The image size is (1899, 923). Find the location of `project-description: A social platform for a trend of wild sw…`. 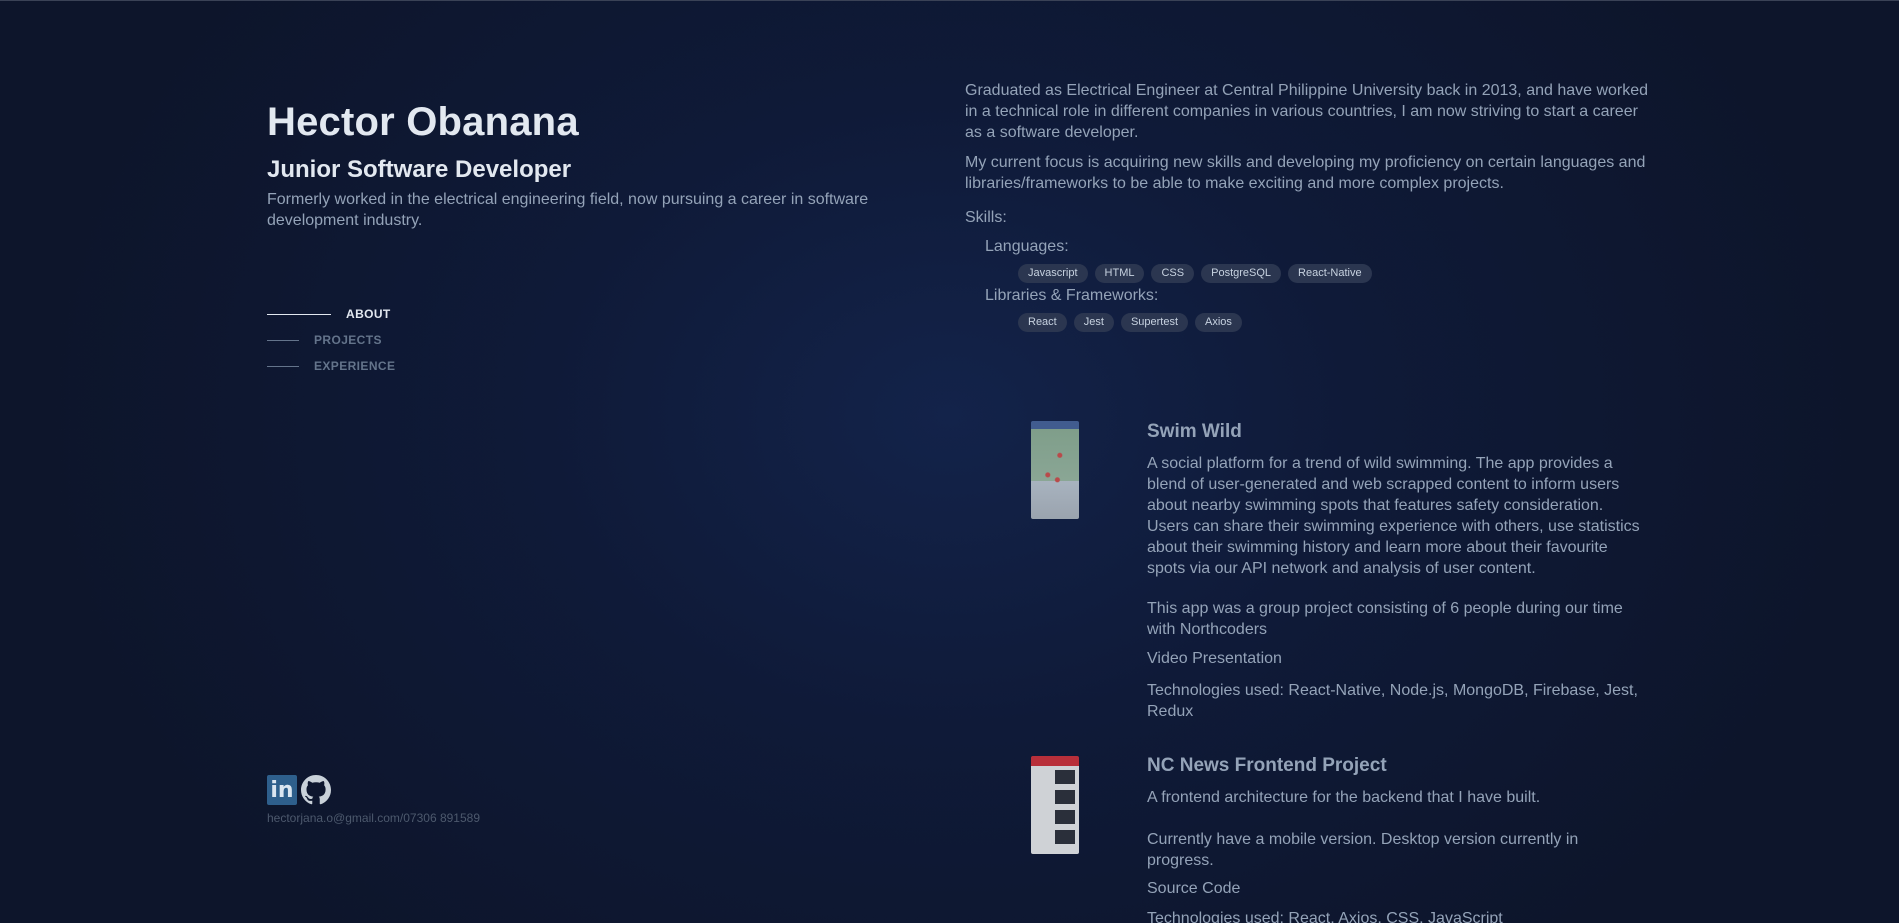

project-description: A social platform for a trend of wild sw… is located at coordinates (1393, 516).